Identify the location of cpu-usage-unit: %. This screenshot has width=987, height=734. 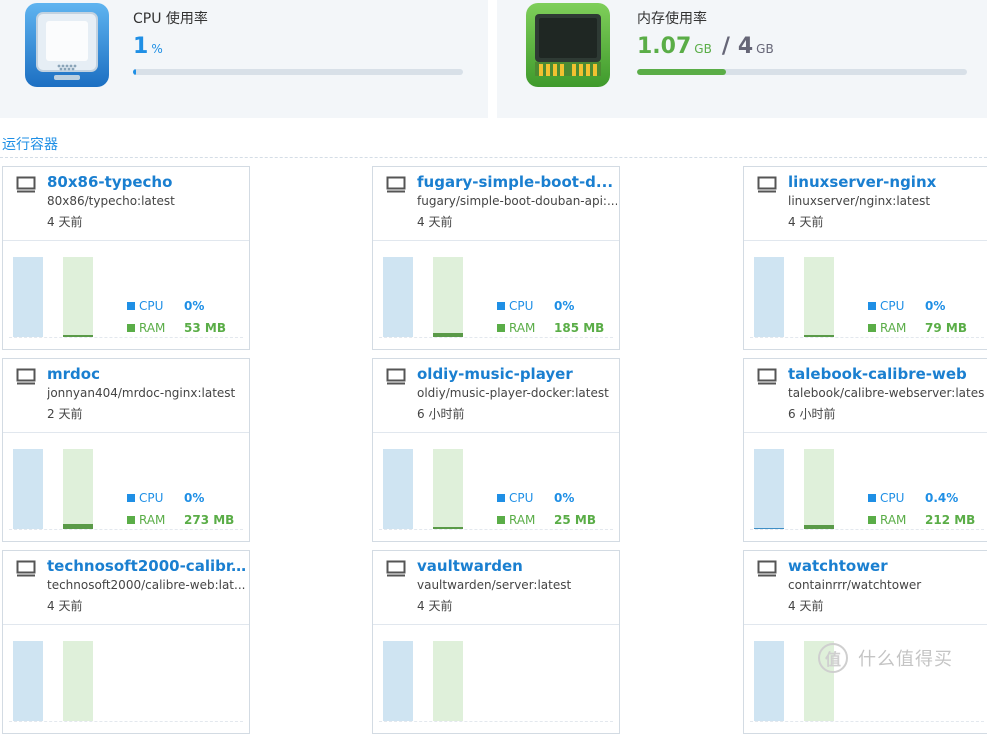
(157, 49).